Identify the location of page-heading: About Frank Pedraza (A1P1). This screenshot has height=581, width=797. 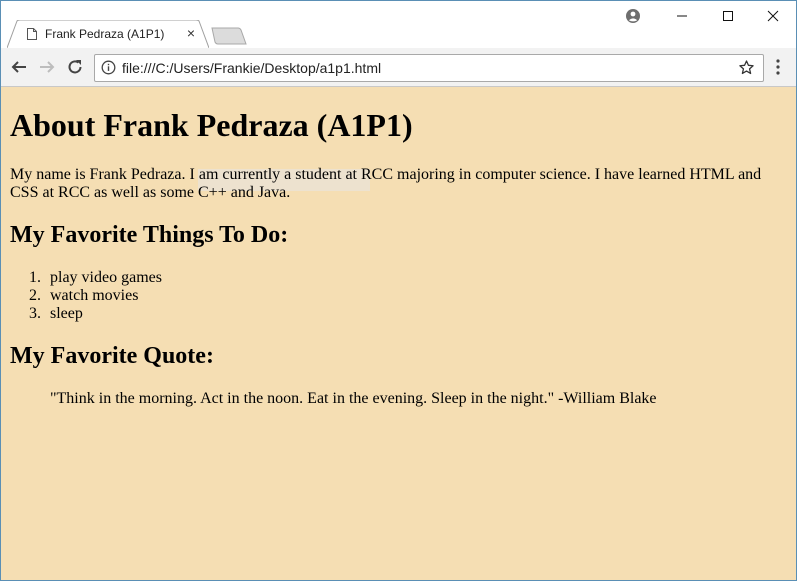
(211, 125).